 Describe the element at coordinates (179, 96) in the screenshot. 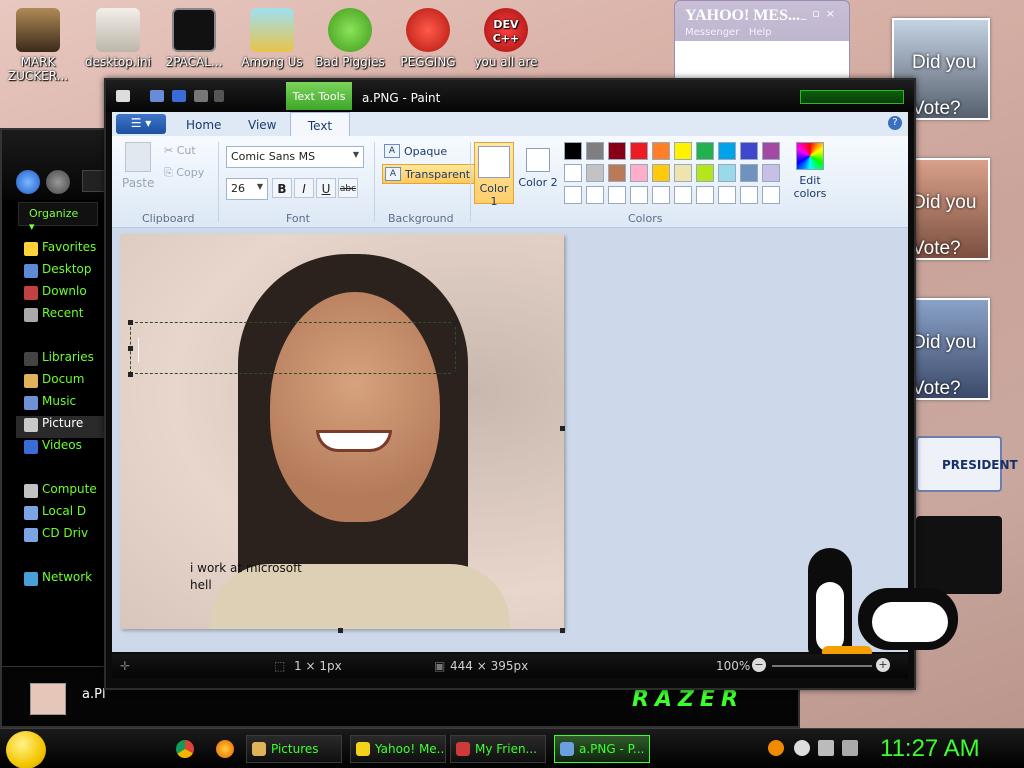

I see `undo-icon` at that location.